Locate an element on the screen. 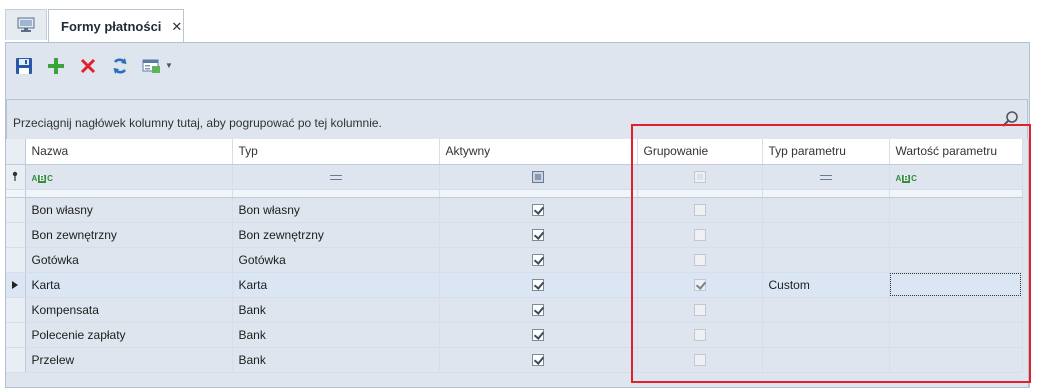 The width and height of the screenshot is (1037, 388). cell-nazwa: Polecenie zapłaty is located at coordinates (129, 335).